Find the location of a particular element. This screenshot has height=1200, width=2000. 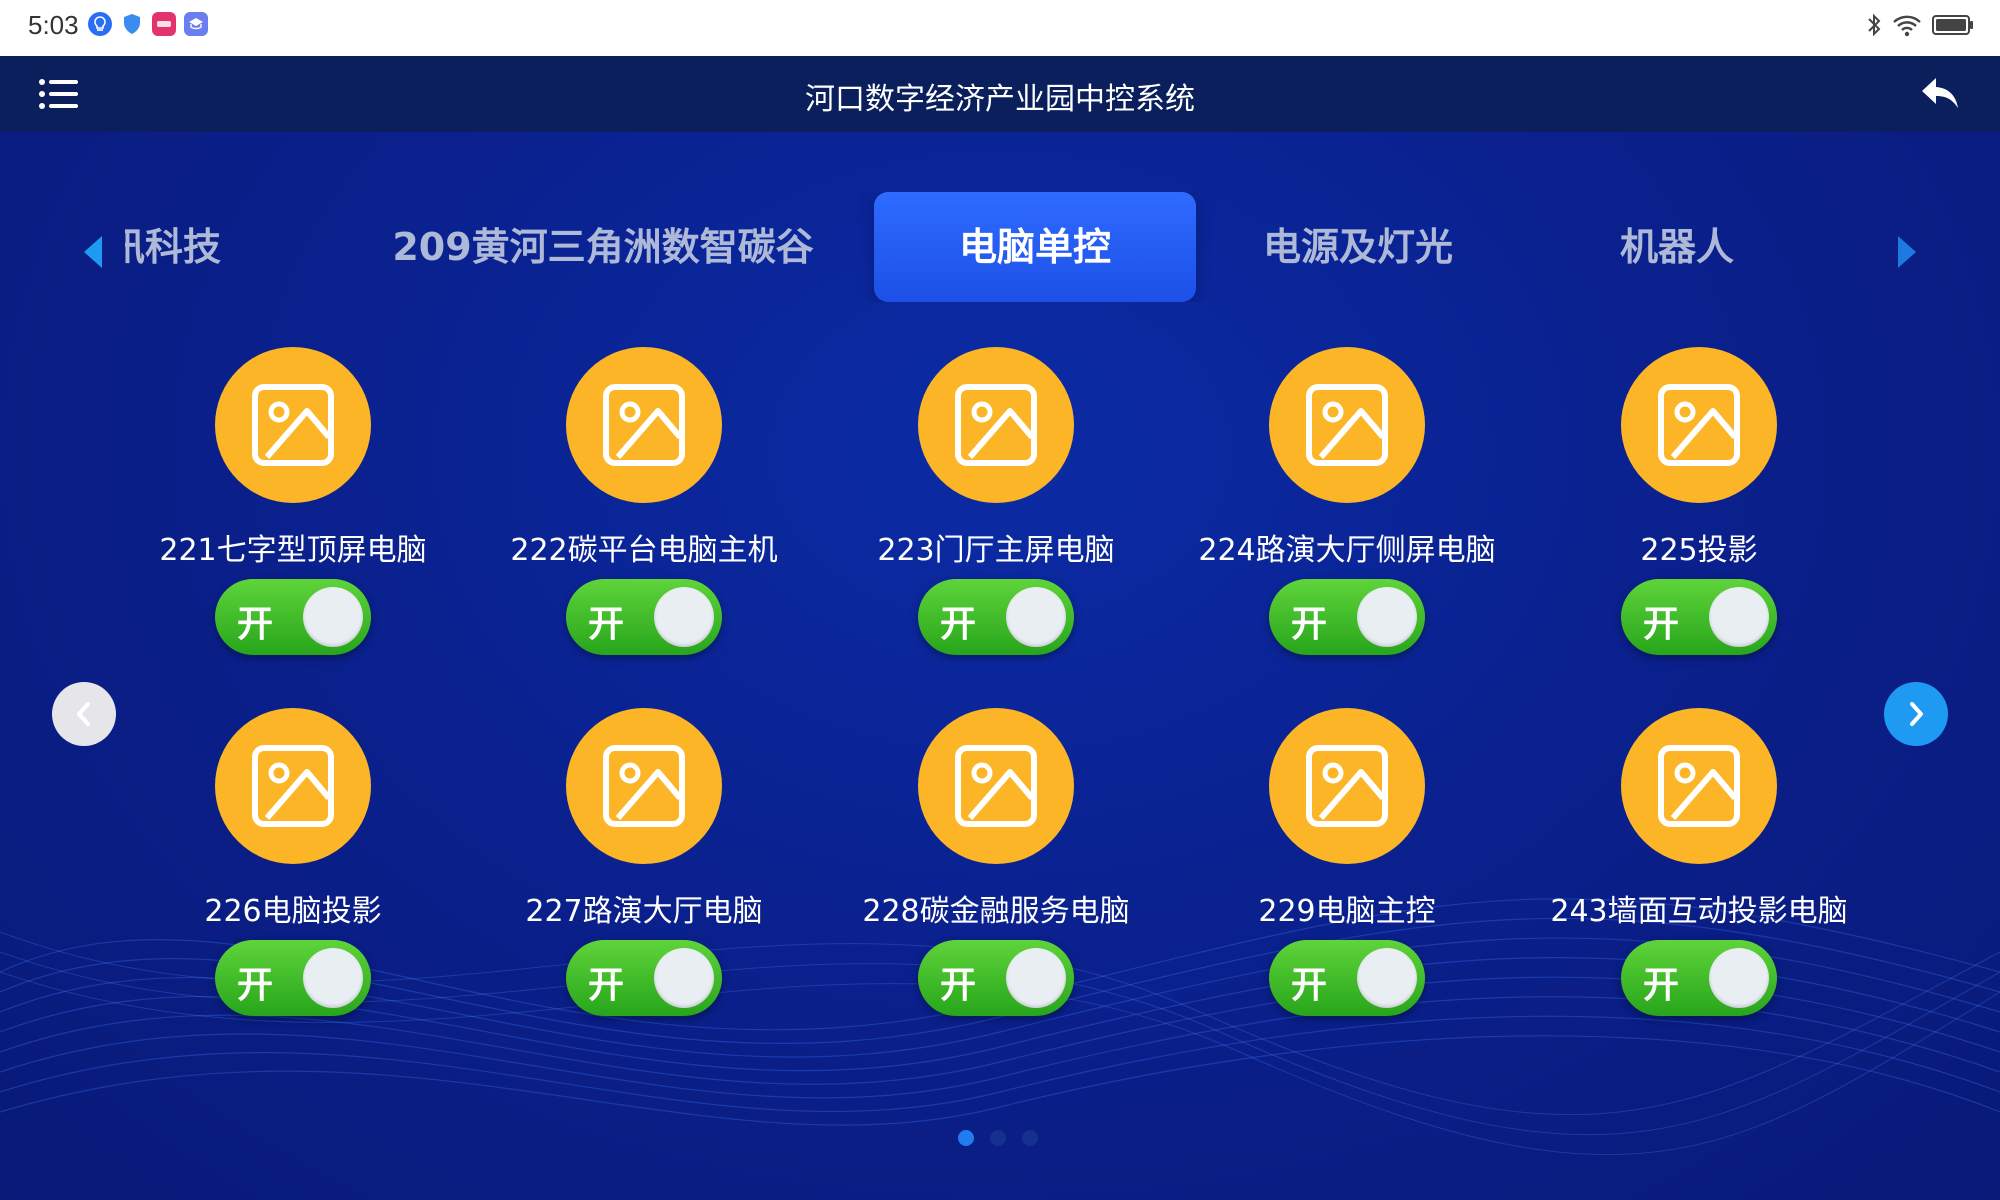

app-header: 河口数字经济产业园中控系统 is located at coordinates (1000, 94).